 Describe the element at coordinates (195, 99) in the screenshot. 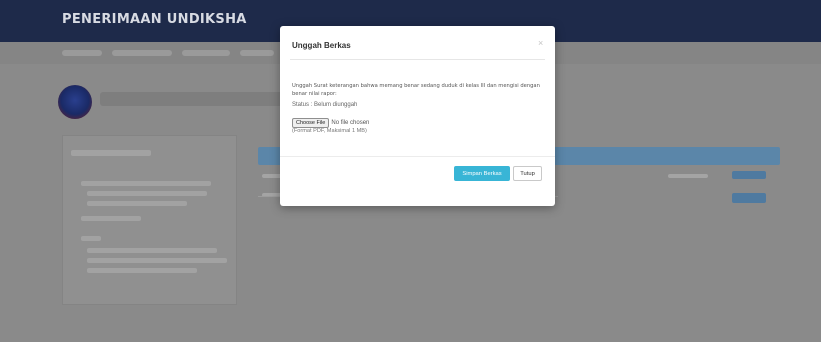

I see `page-heading-placeholder` at that location.